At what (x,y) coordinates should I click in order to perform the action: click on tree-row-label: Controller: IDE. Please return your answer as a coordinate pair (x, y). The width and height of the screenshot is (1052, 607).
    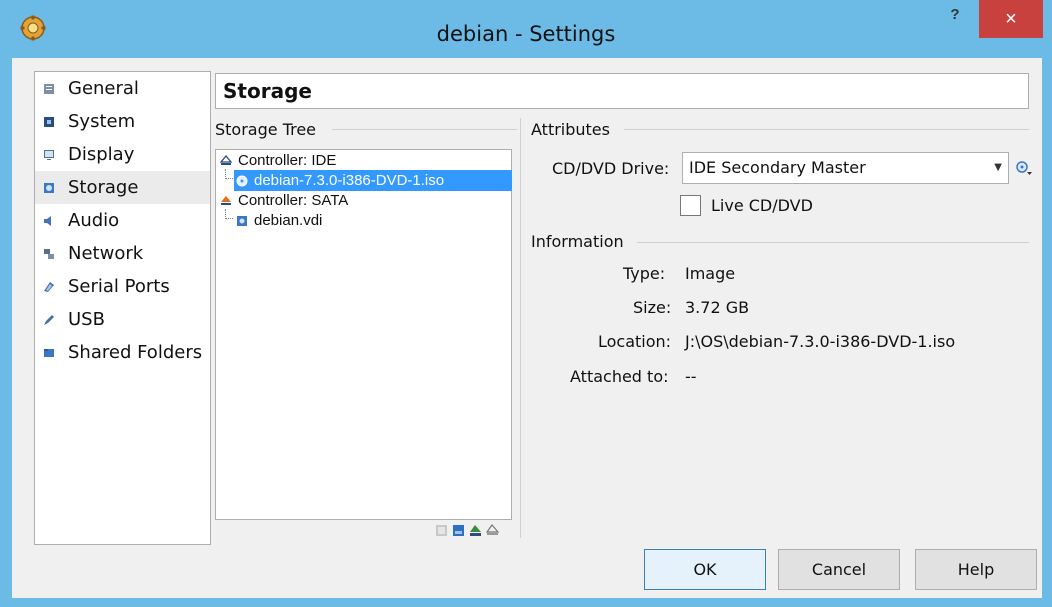
    Looking at the image, I should click on (287, 160).